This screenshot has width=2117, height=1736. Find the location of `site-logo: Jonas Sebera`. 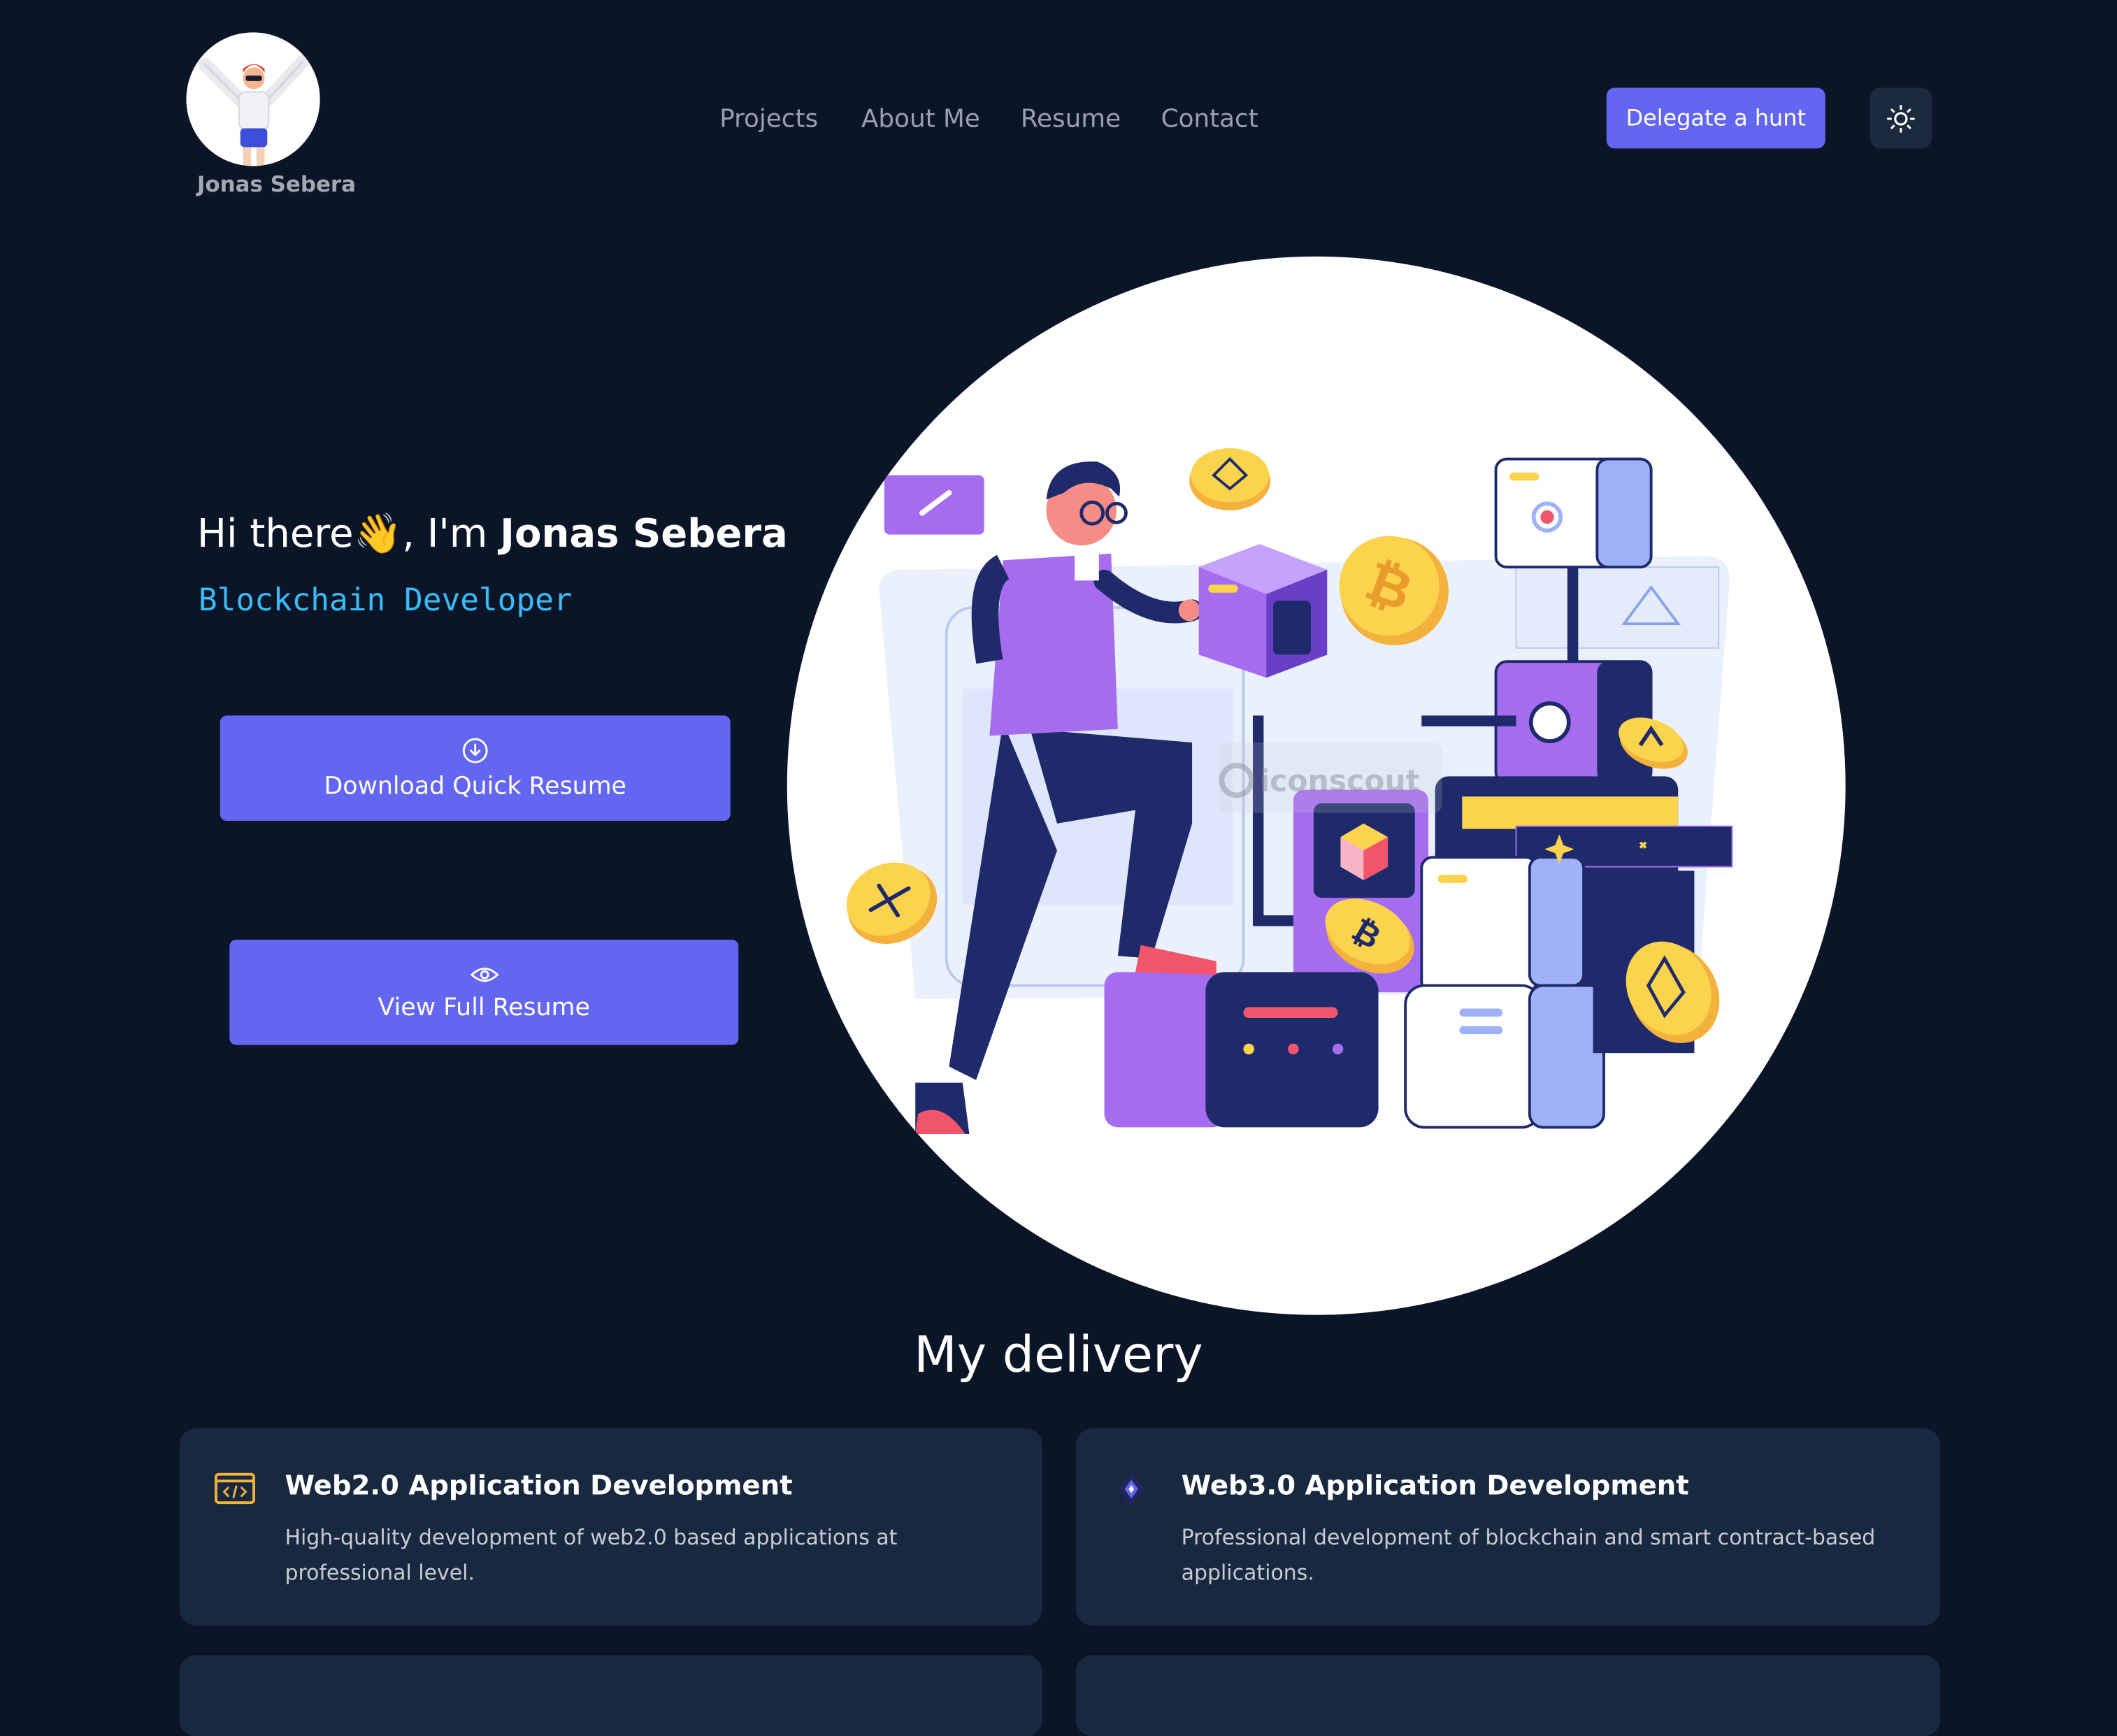

site-logo: Jonas Sebera is located at coordinates (280, 120).